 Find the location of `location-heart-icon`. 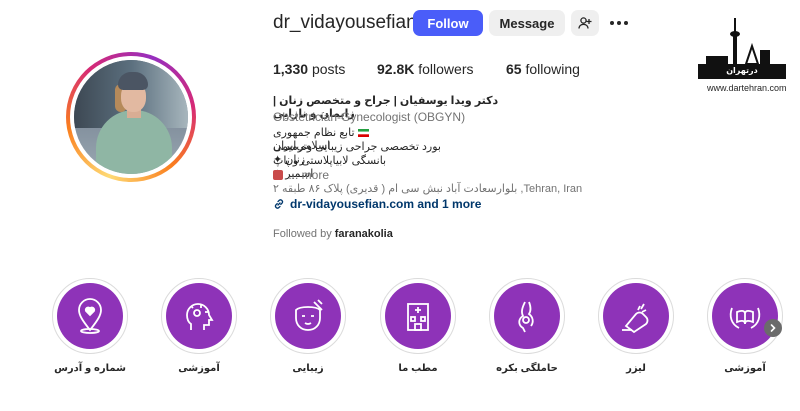

location-heart-icon is located at coordinates (90, 316).